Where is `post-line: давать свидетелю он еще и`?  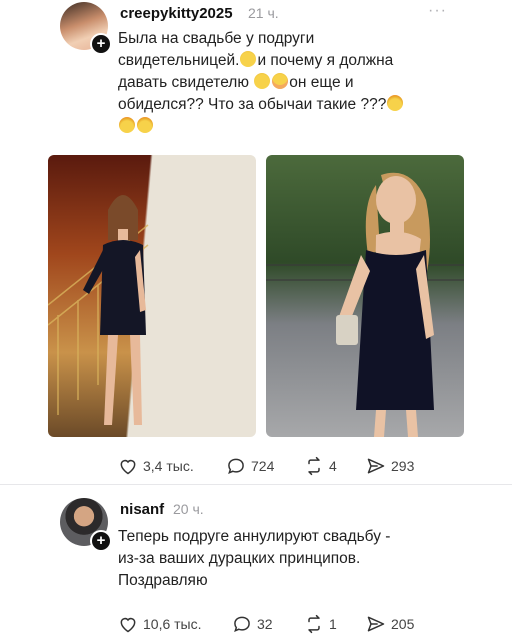 post-line: давать свидетелю он еще и is located at coordinates (236, 82).